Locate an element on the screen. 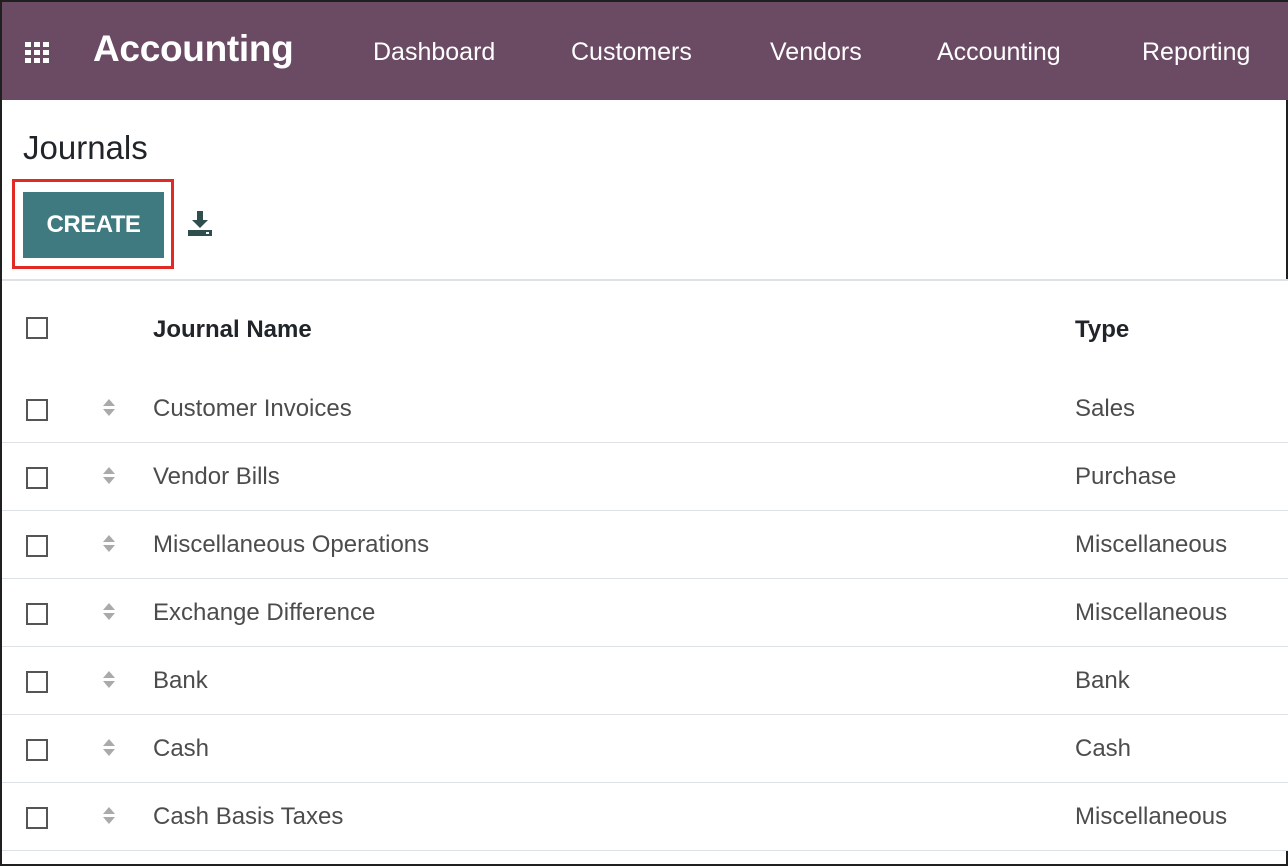 This screenshot has width=1288, height=866. table-row: Vendor Bills Purchase is located at coordinates (645, 477).